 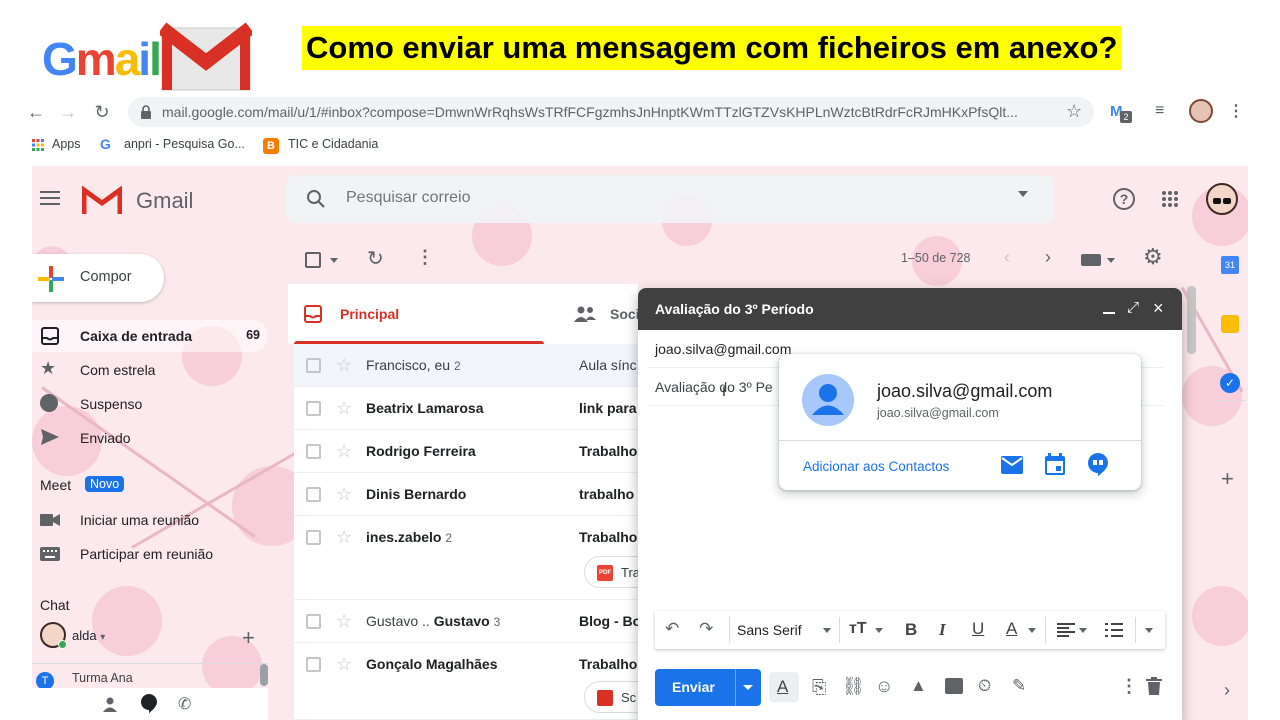 What do you see at coordinates (66, 144) in the screenshot?
I see `bookmark-apps: Apps` at bounding box center [66, 144].